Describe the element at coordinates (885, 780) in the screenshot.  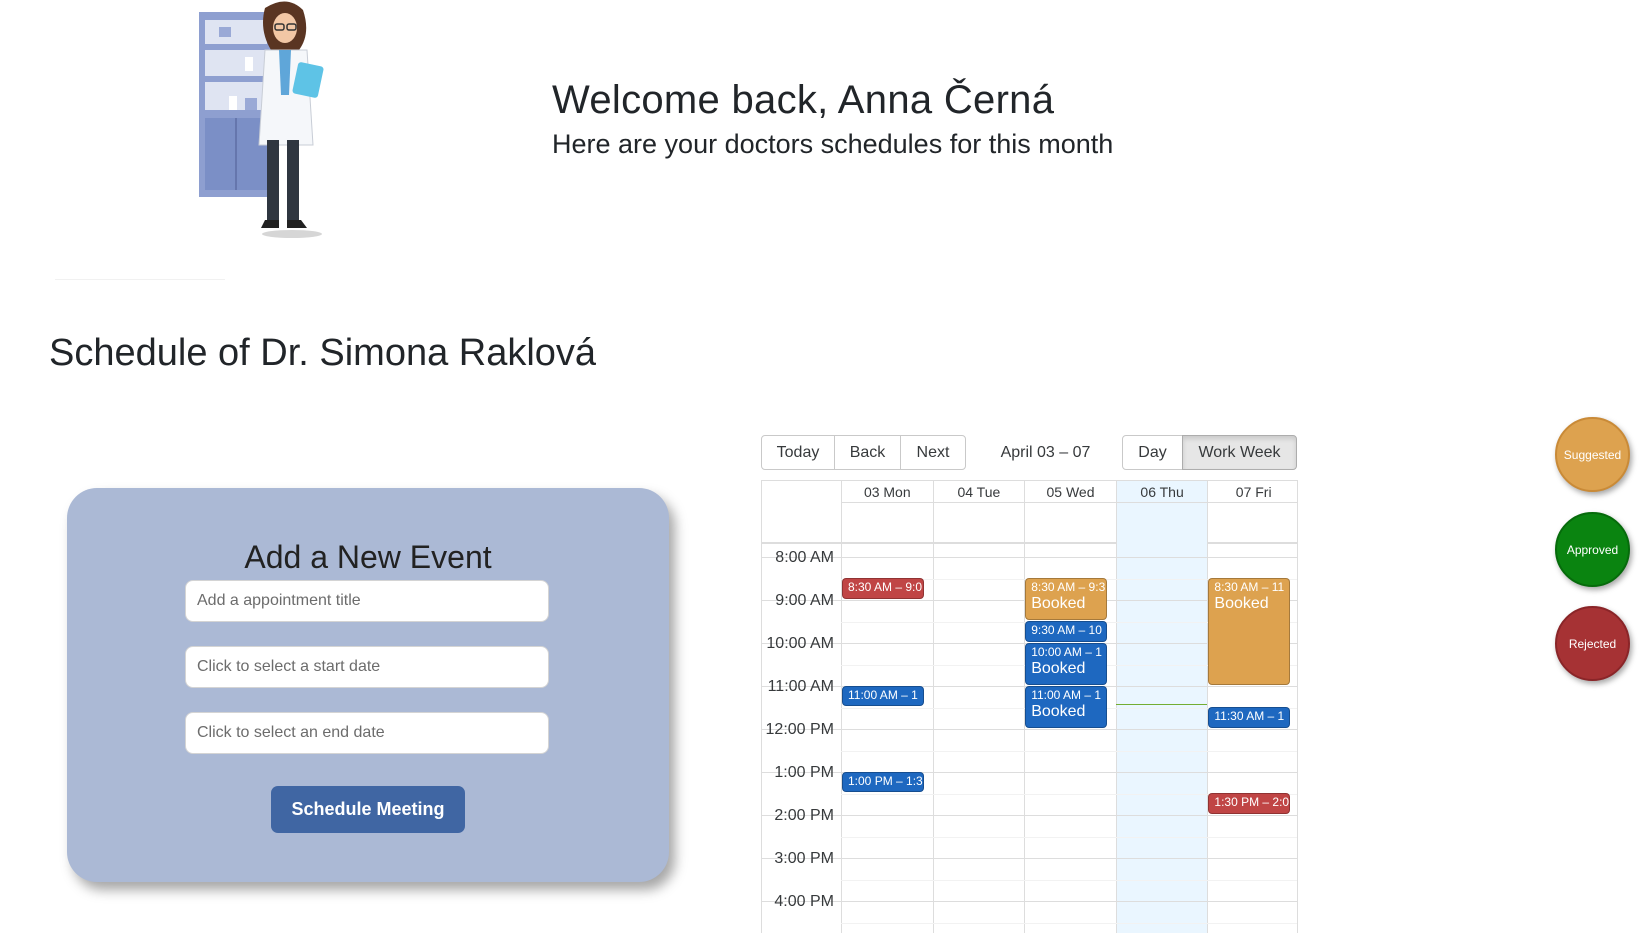
I see `event-time: 1:00 PM – 1:3` at that location.